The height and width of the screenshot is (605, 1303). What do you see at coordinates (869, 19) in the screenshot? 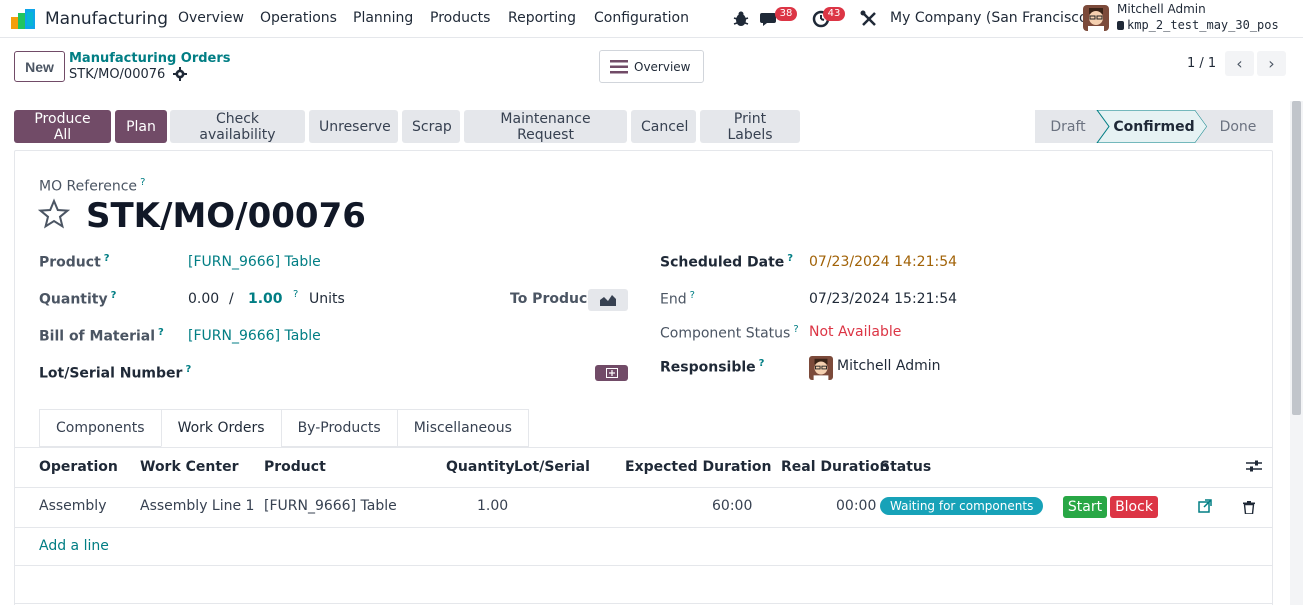
I see `tools-icon` at bounding box center [869, 19].